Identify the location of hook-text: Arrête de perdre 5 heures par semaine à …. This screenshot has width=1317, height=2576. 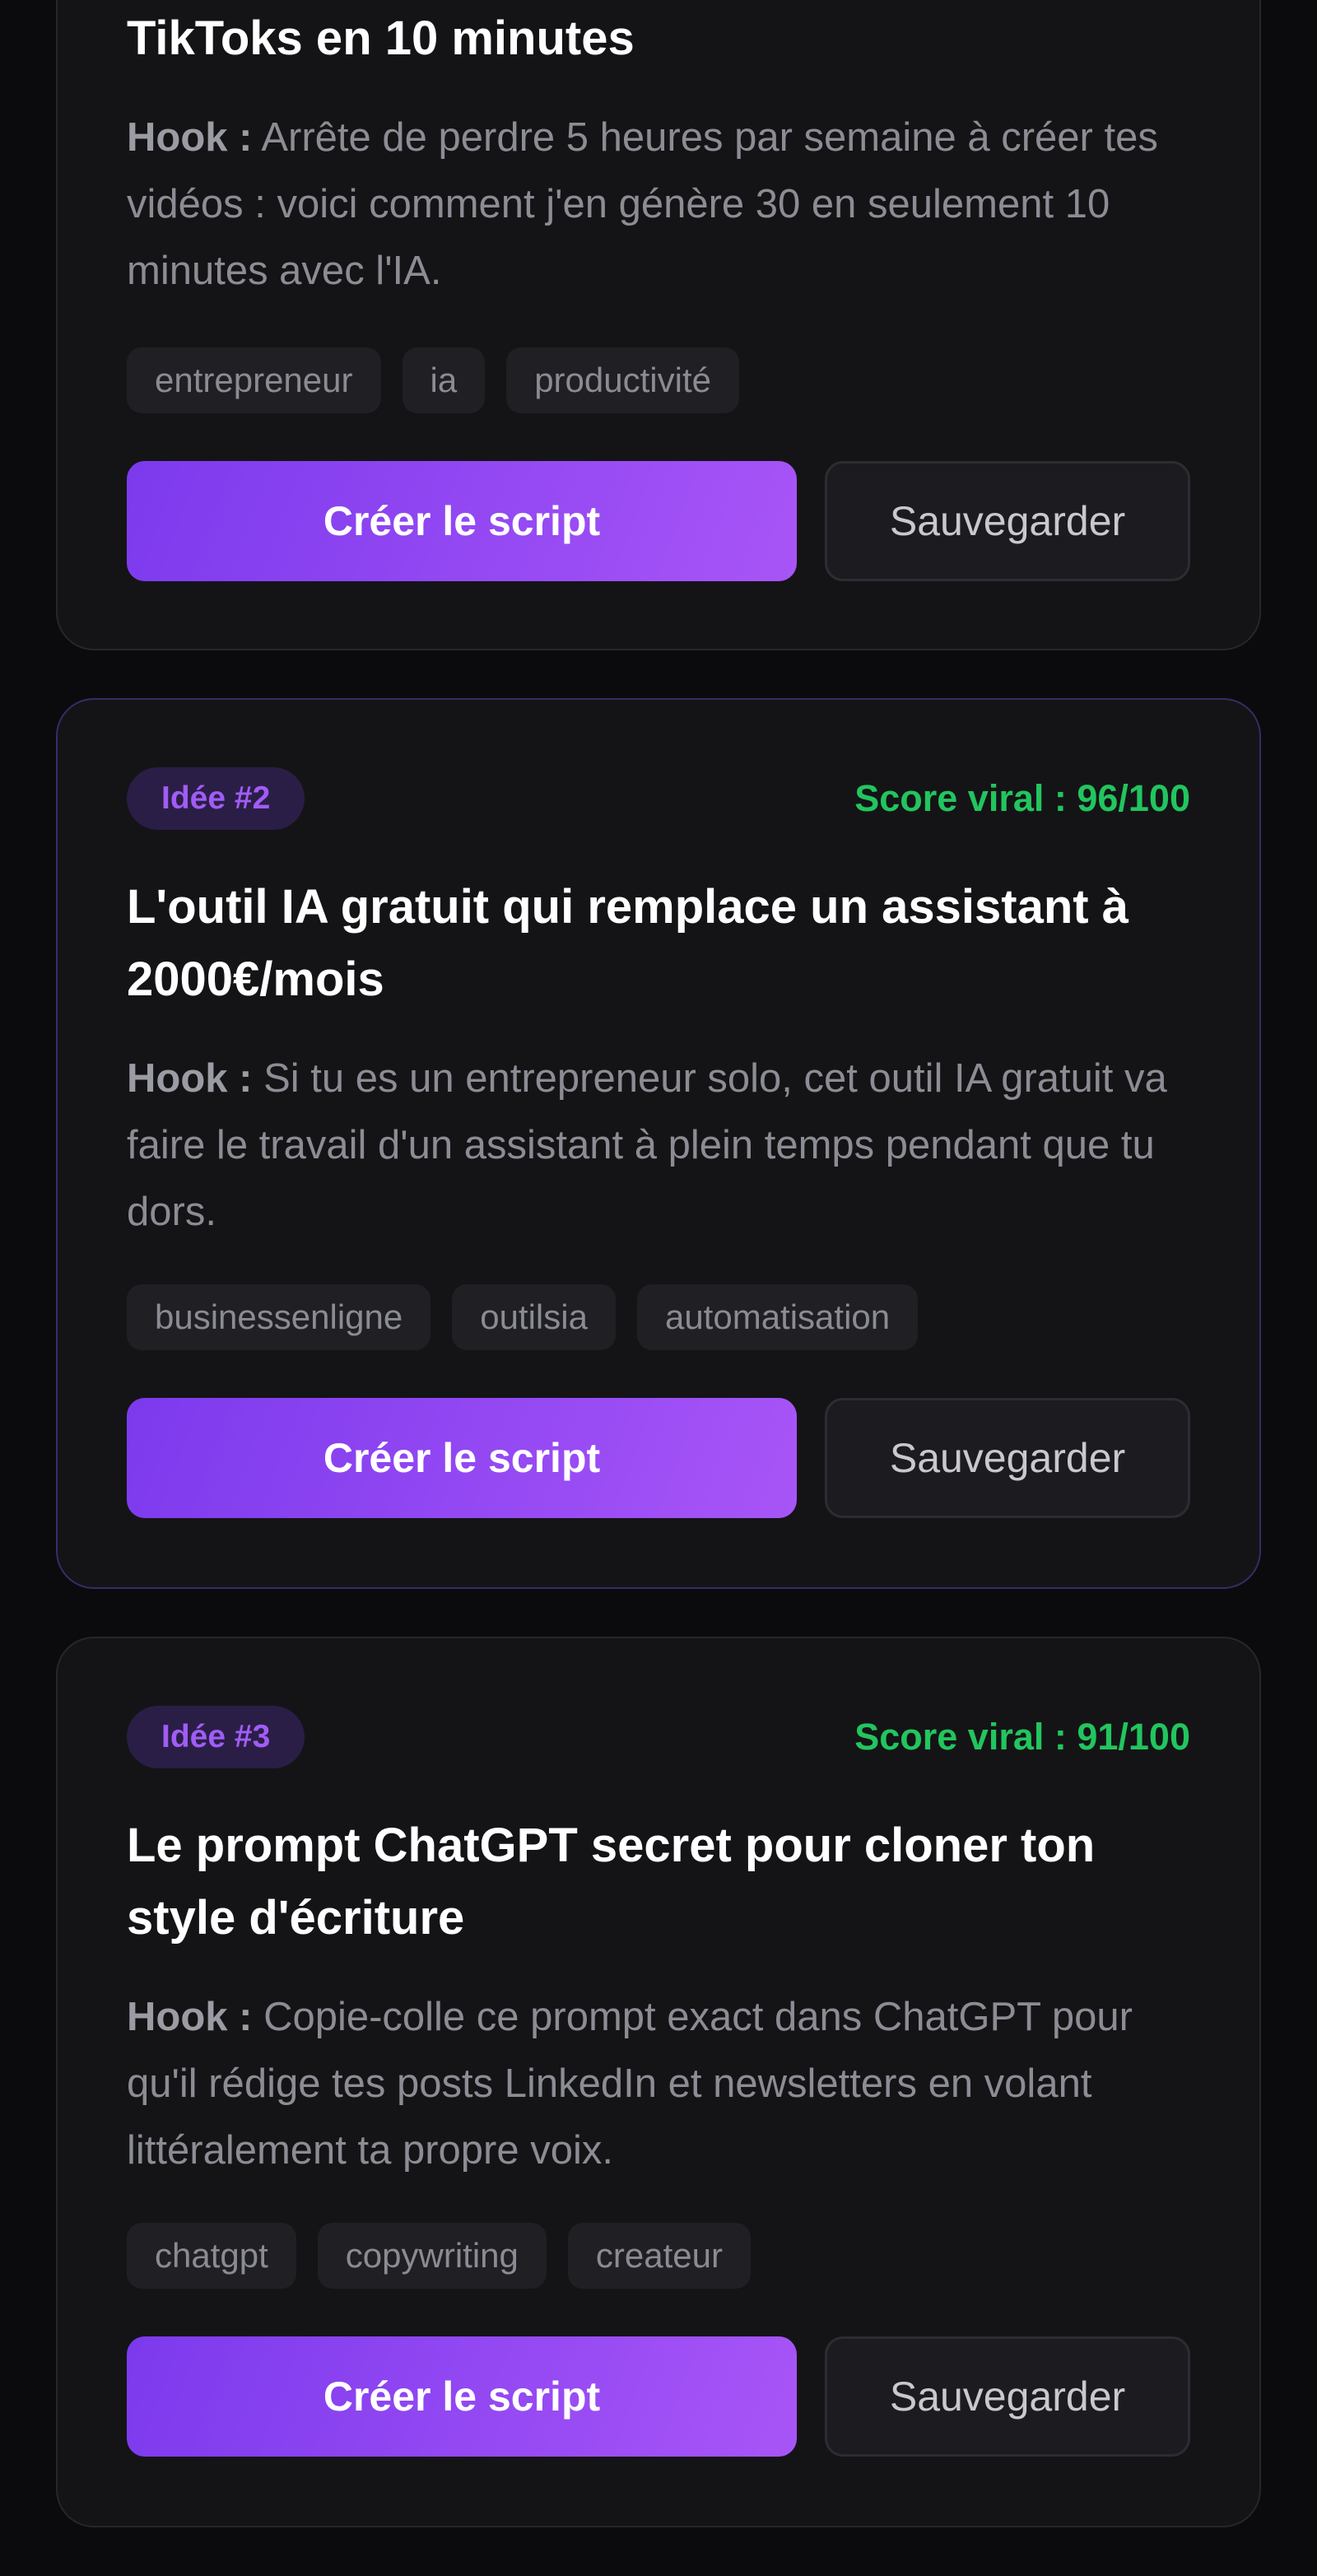
(642, 204).